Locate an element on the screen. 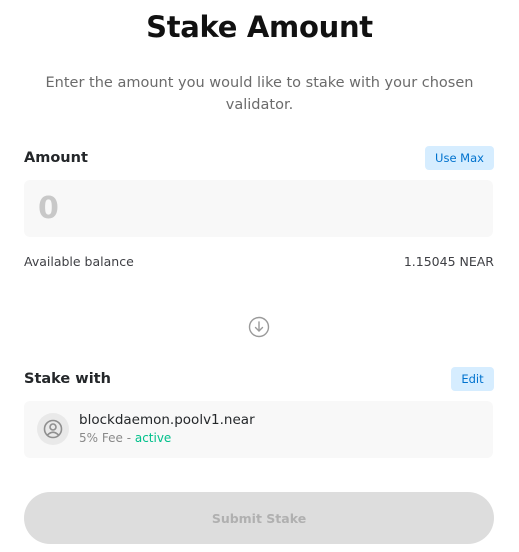 The height and width of the screenshot is (552, 519). validator-name: blockdaemon.poolv1.near is located at coordinates (167, 420).